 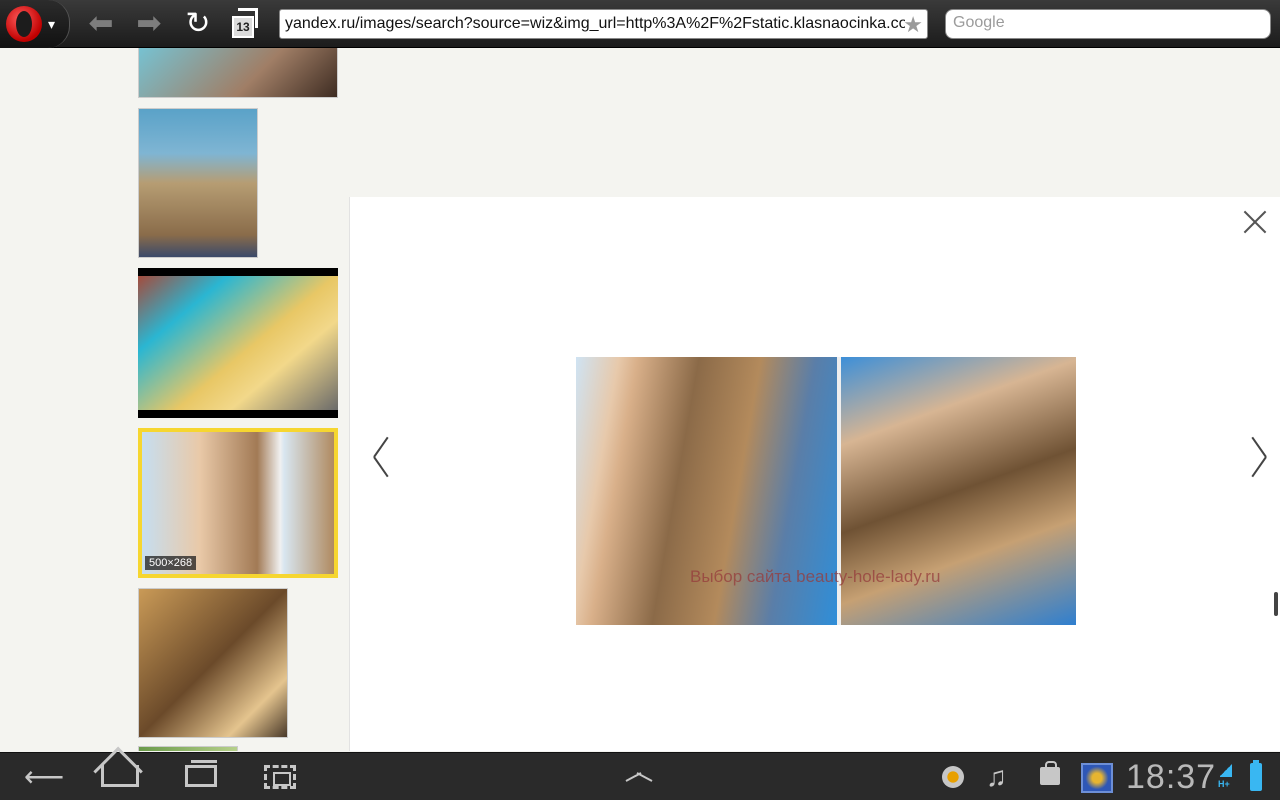 What do you see at coordinates (1050, 773) in the screenshot?
I see `shopping-bag-icon` at bounding box center [1050, 773].